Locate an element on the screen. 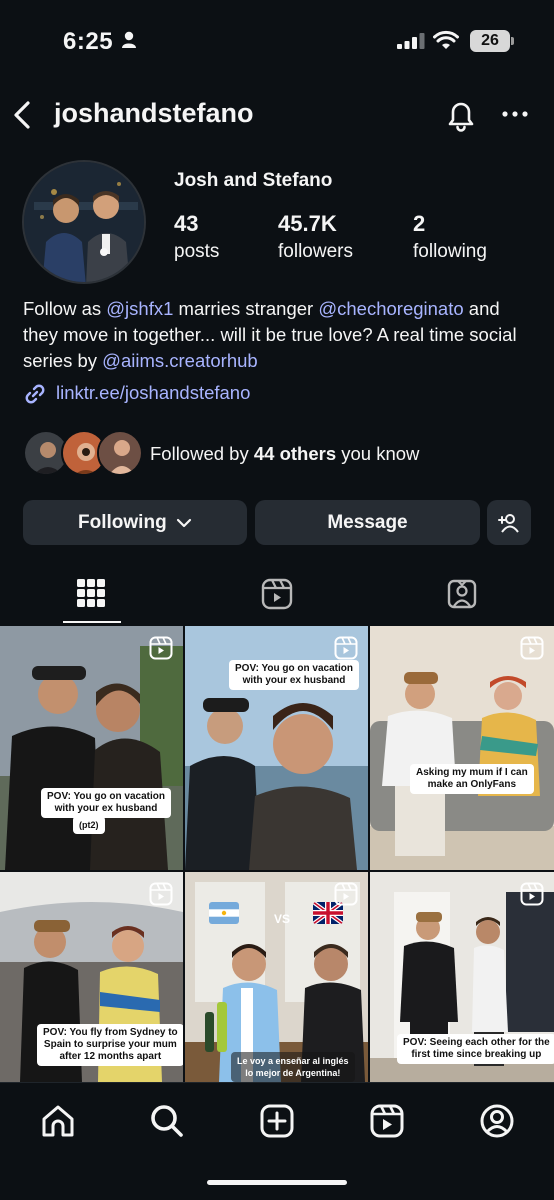  suggested-people-button is located at coordinates (509, 522).